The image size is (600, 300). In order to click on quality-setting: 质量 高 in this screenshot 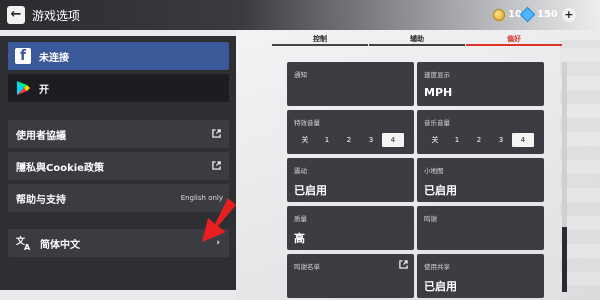, I will do `click(350, 228)`.